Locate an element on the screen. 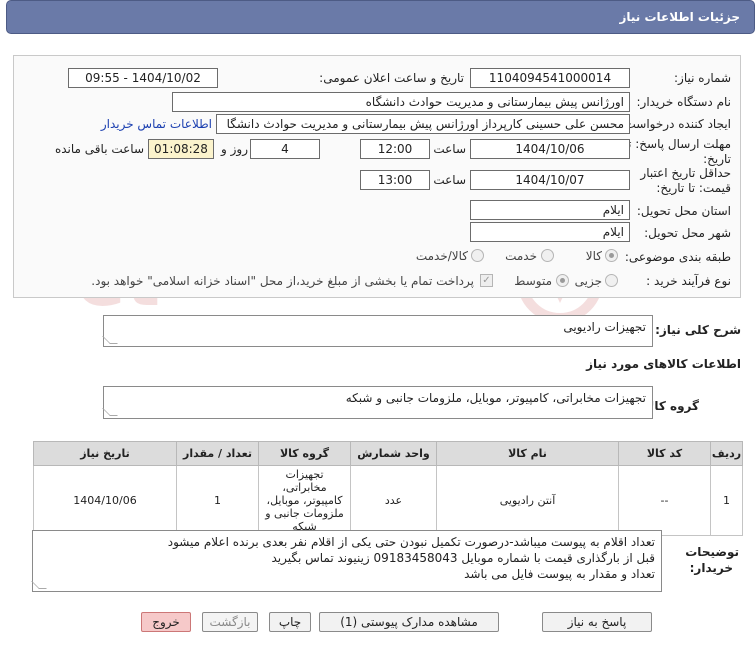  purchase-radio-medium is located at coordinates (562, 280).